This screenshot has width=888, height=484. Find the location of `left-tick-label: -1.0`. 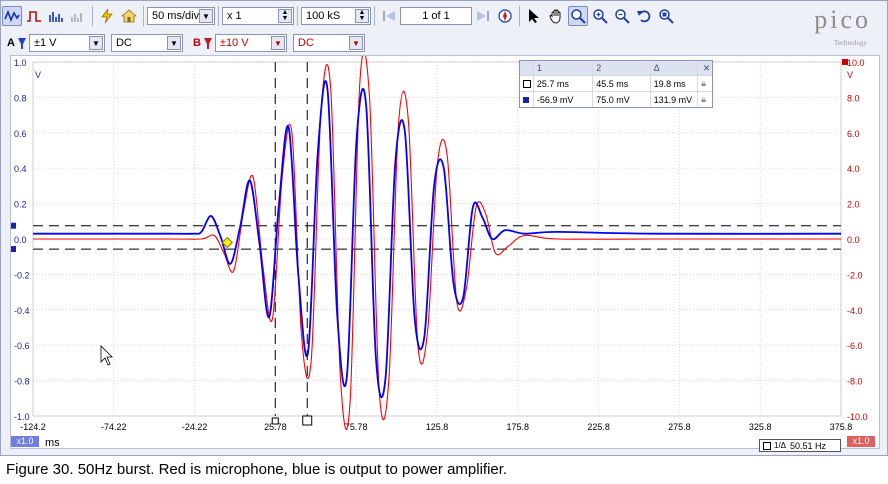

left-tick-label: -1.0 is located at coordinates (22, 417).